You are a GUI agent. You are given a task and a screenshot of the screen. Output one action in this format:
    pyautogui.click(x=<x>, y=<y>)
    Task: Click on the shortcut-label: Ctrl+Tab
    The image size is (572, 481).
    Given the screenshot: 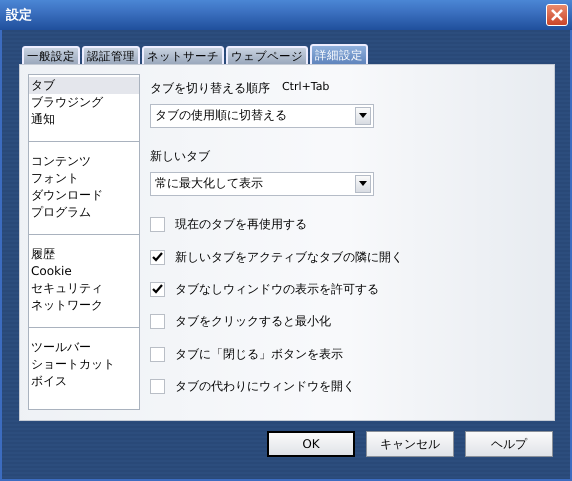 What is the action you would take?
    pyautogui.click(x=306, y=87)
    